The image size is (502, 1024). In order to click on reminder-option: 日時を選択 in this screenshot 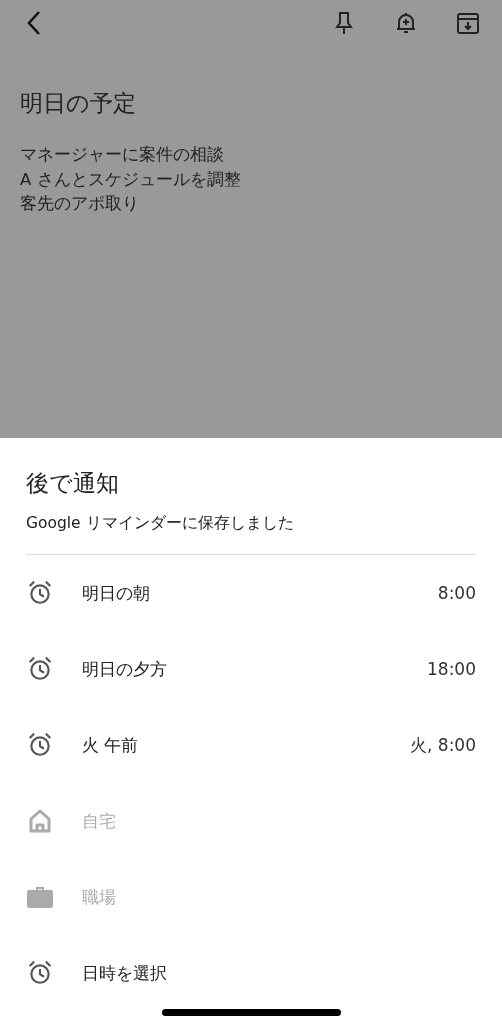, I will do `click(251, 973)`.